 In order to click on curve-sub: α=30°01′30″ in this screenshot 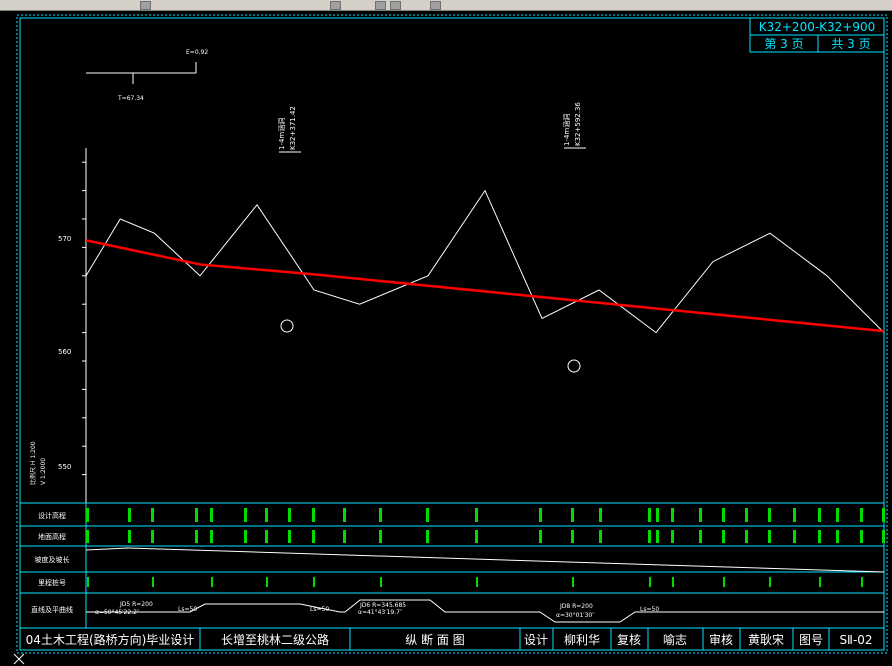, I will do `click(575, 615)`.